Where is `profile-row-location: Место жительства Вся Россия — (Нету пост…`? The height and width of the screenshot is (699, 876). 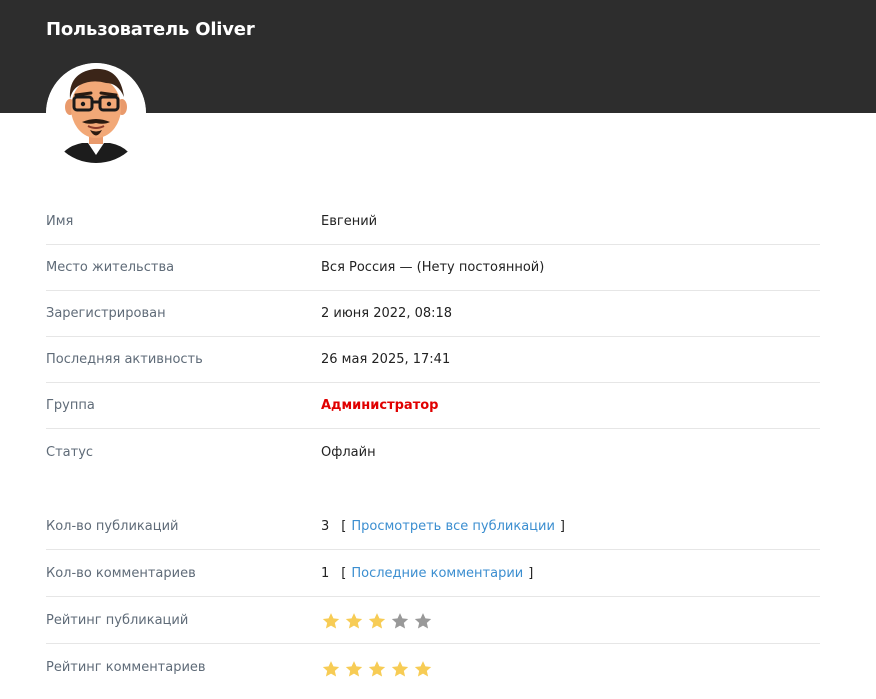 profile-row-location: Место жительства Вся Россия — (Нету пост… is located at coordinates (433, 268).